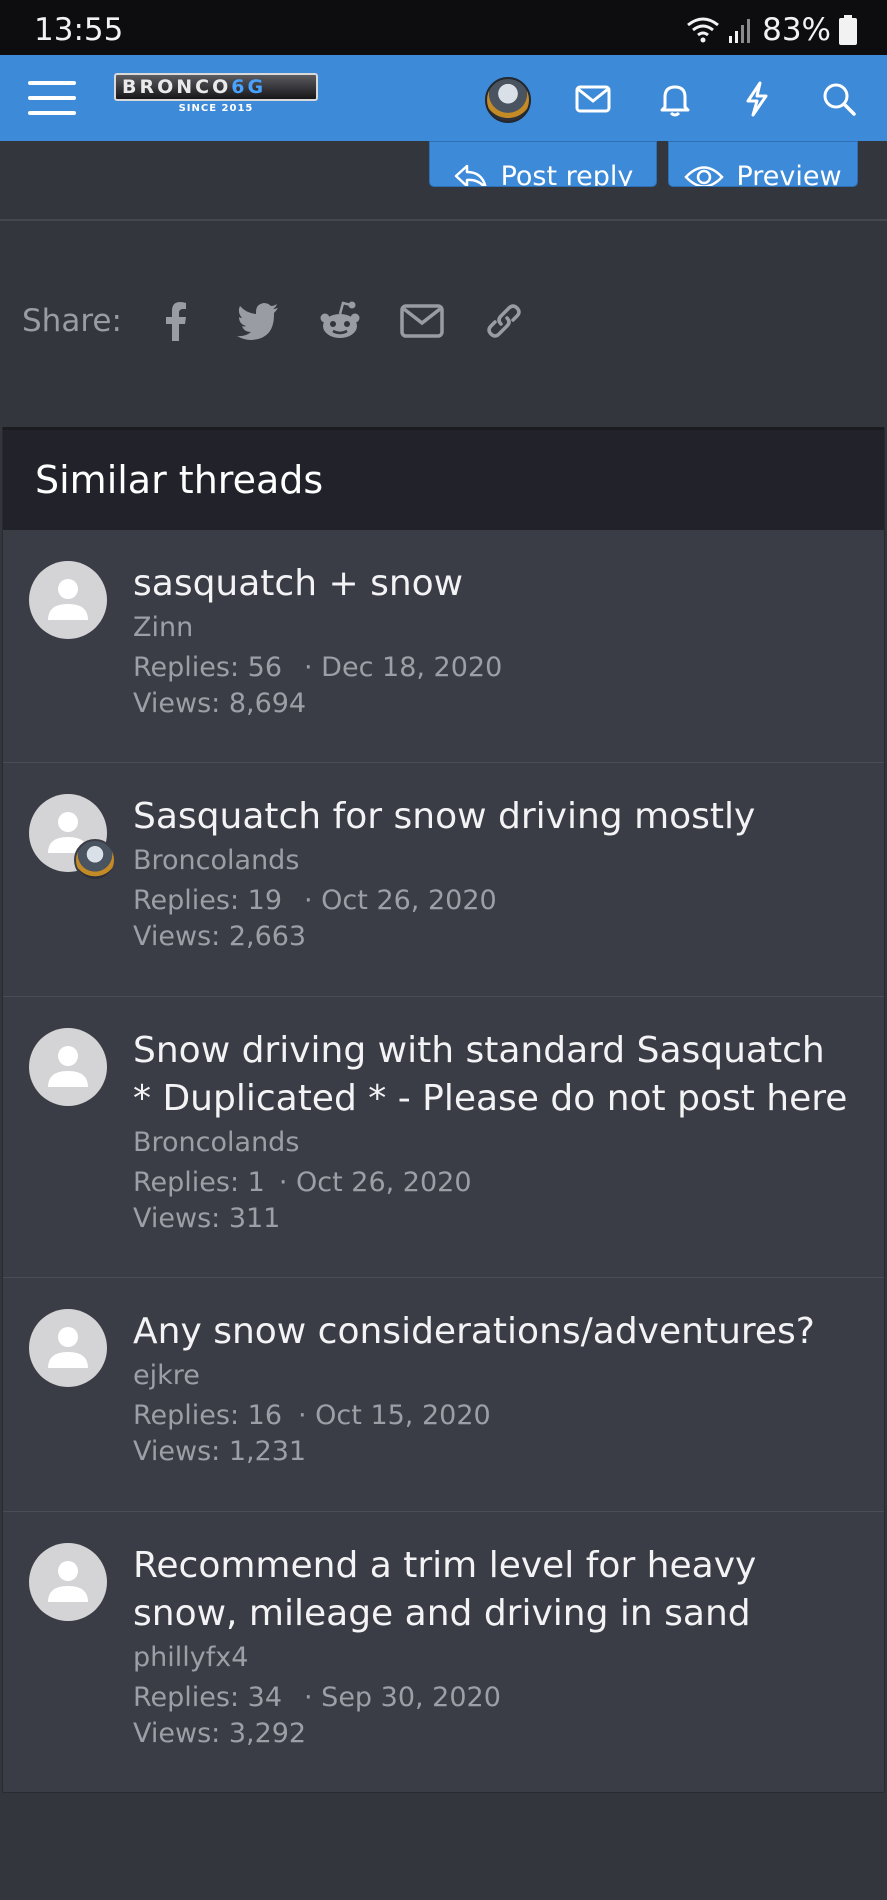  Describe the element at coordinates (493, 628) in the screenshot. I see `thread-author: Zinn` at that location.